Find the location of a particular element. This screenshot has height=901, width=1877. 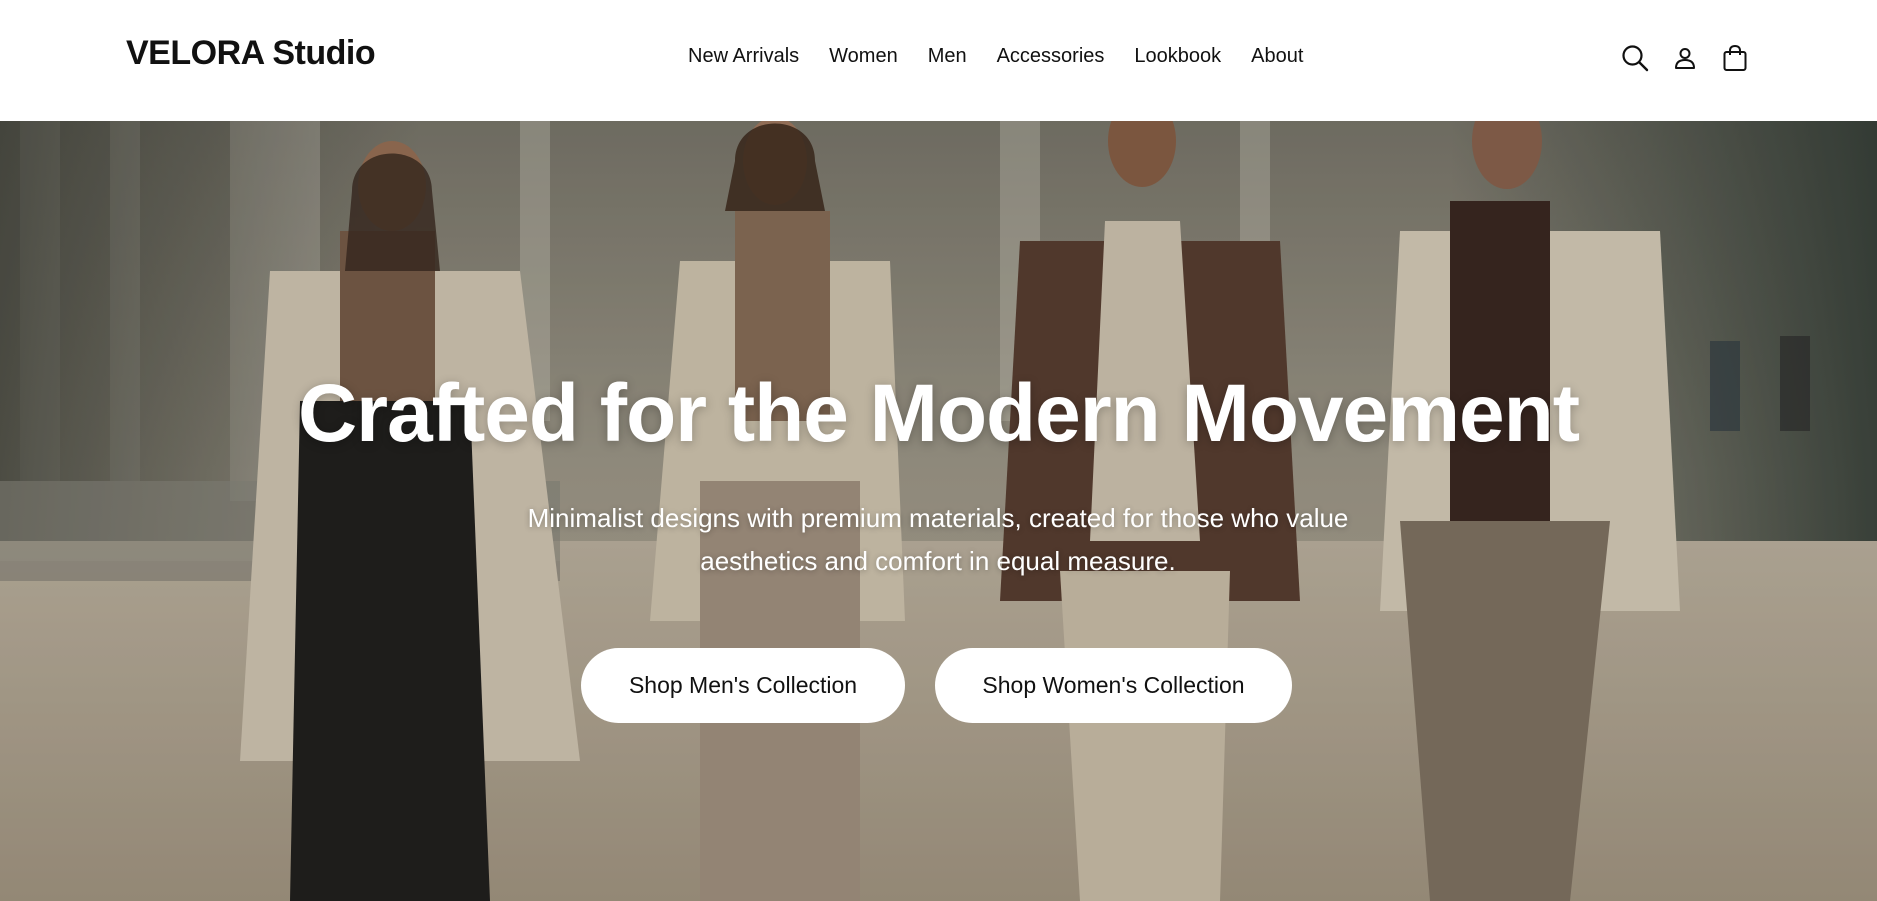

brand-logo: VELORA Studio is located at coordinates (251, 53).